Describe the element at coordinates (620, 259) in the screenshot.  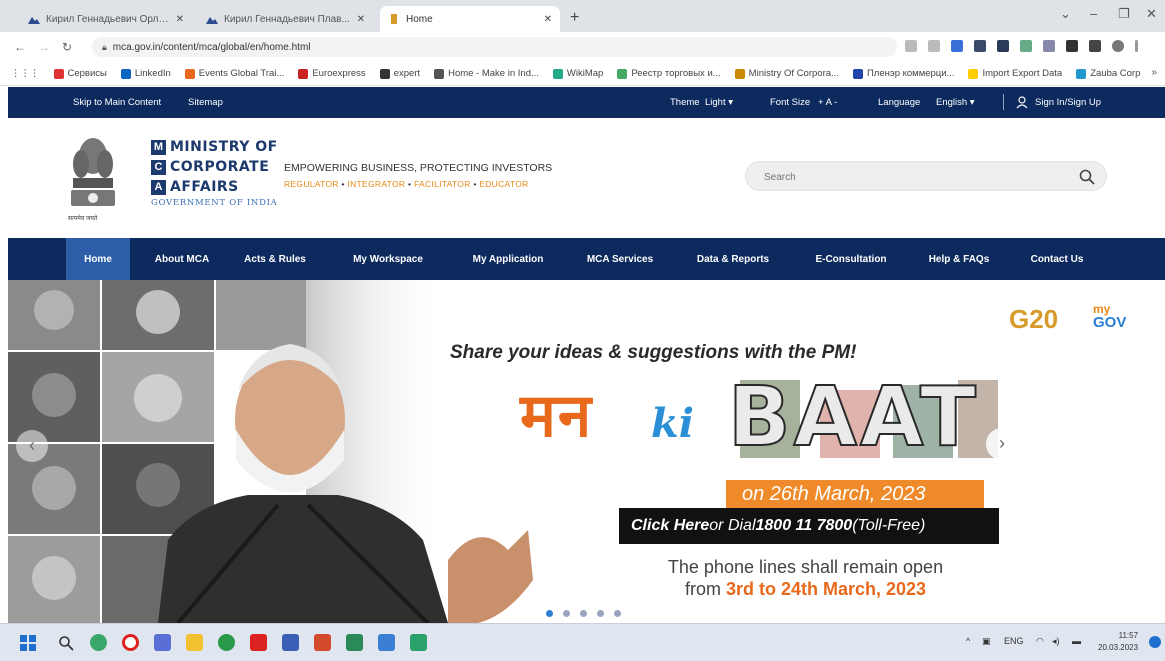
I see `nav-item-mca-services: MCA Services` at that location.